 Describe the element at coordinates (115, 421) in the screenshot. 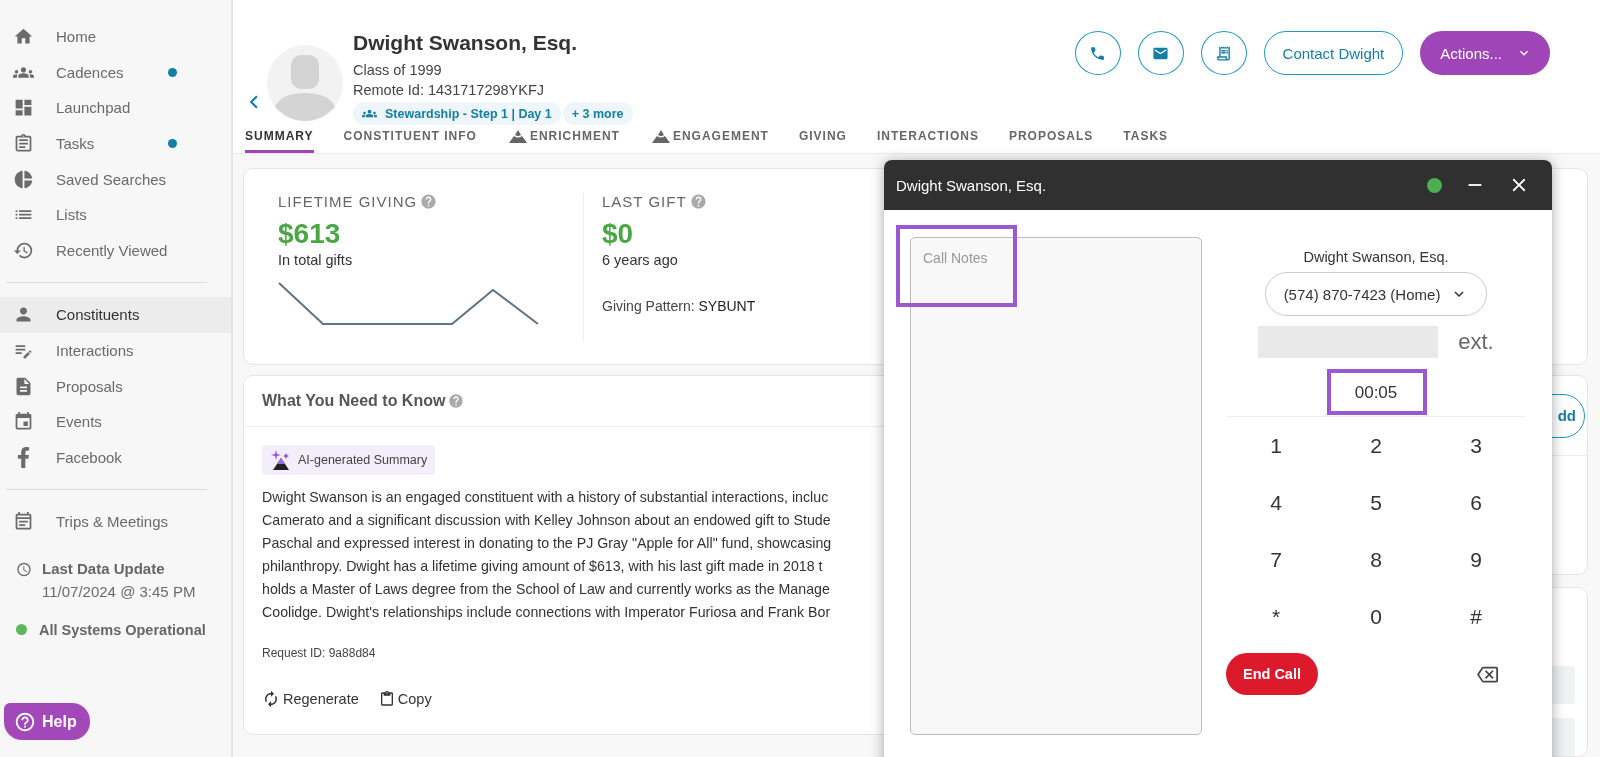

I see `nav-item: Events` at that location.